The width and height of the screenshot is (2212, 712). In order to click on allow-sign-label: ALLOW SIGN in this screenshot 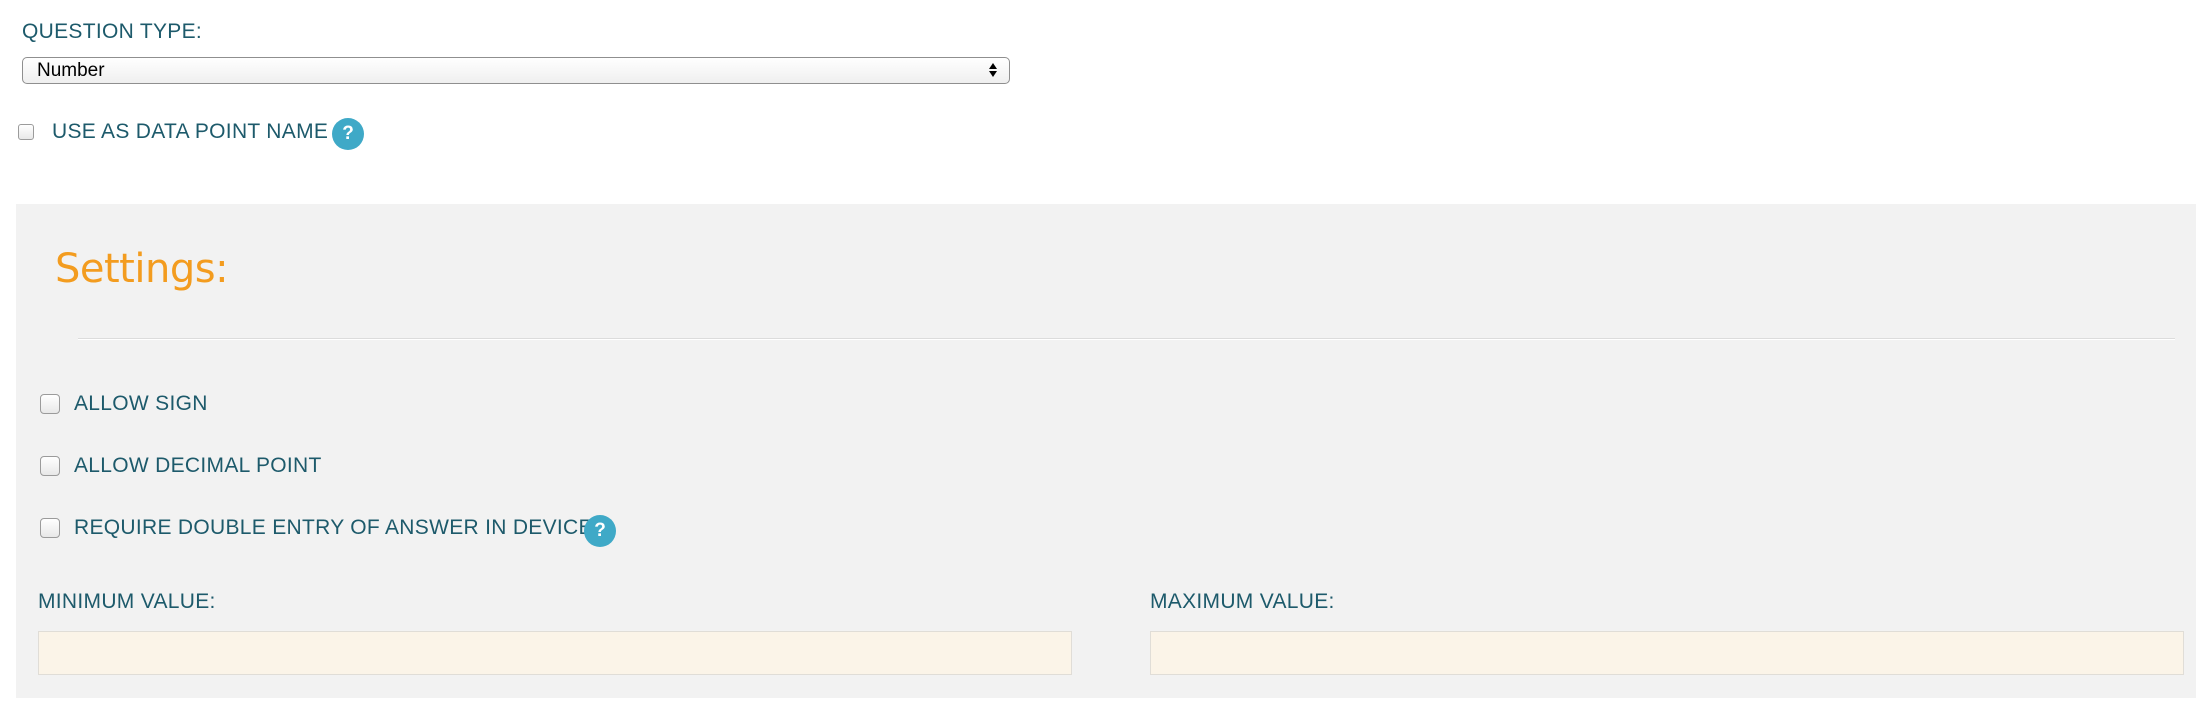, I will do `click(141, 403)`.